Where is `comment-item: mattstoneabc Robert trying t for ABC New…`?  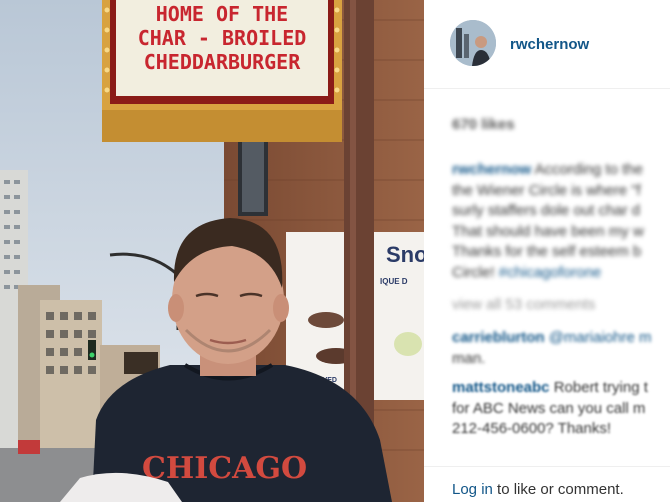 comment-item: mattstoneabc Robert trying t for ABC New… is located at coordinates (561, 409).